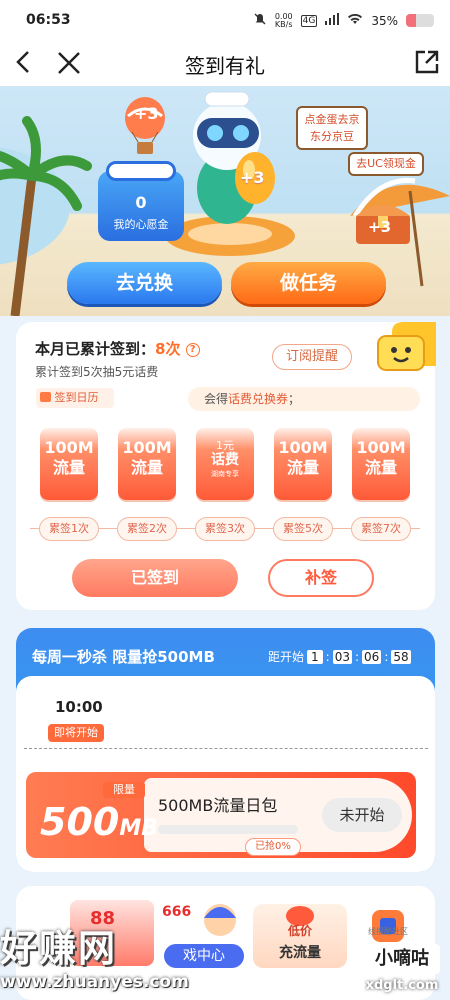 The width and height of the screenshot is (450, 1000). Describe the element at coordinates (141, 224) in the screenshot. I see `wish-label: 我的心愿金` at that location.